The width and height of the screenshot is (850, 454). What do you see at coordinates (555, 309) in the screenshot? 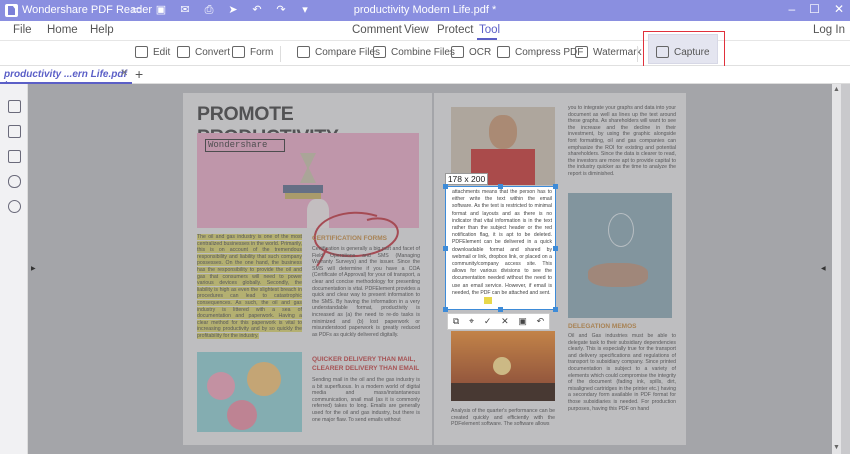
I see `resize-handle-br` at bounding box center [555, 309].